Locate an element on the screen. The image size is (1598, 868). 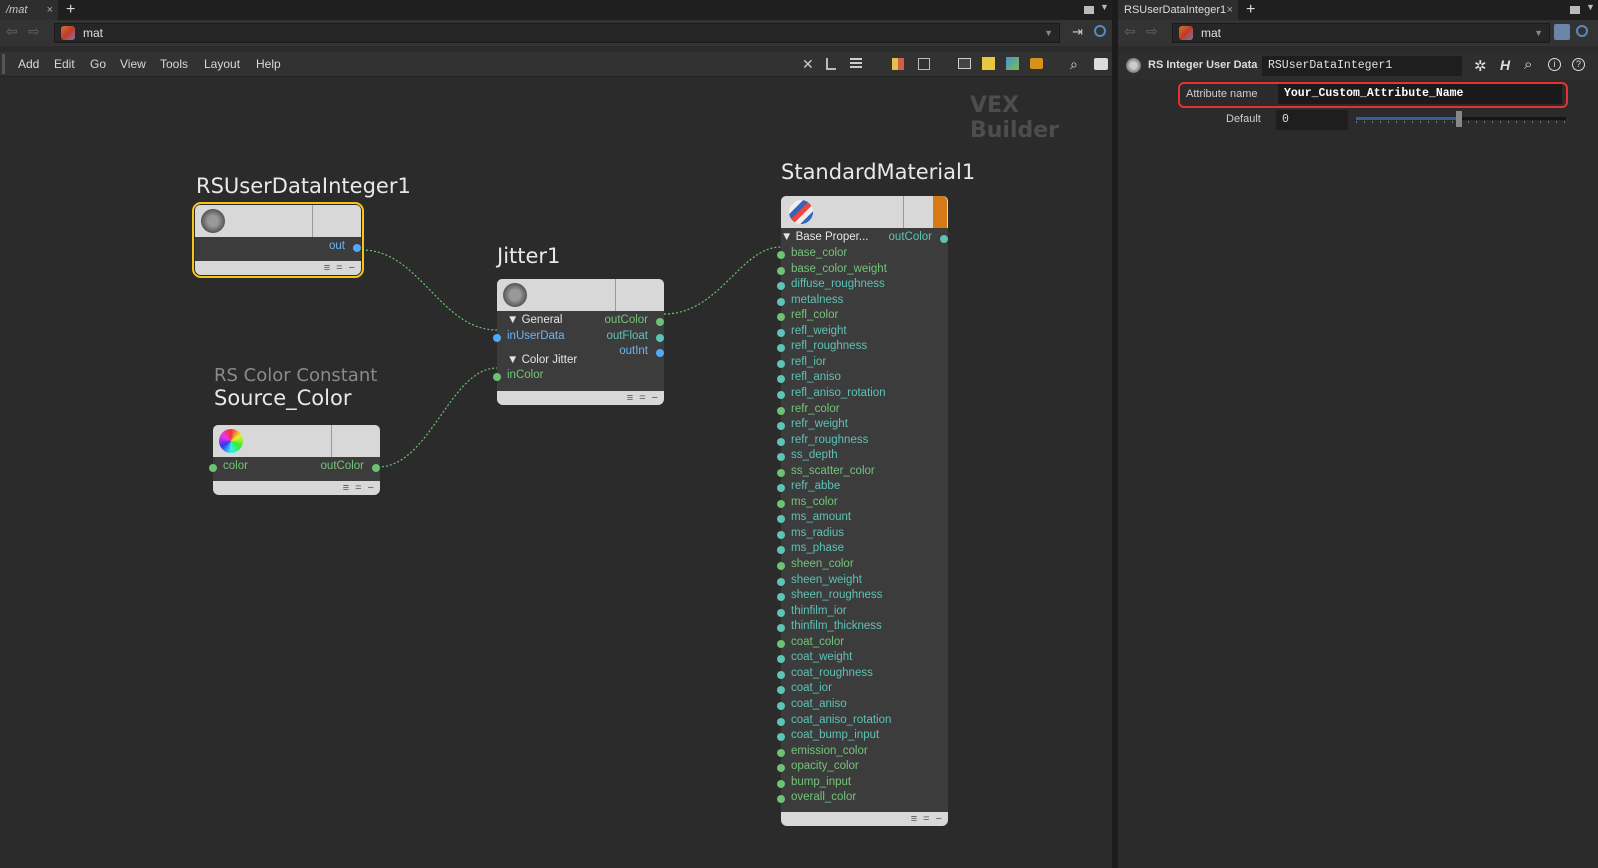
default-slider is located at coordinates (1461, 119).